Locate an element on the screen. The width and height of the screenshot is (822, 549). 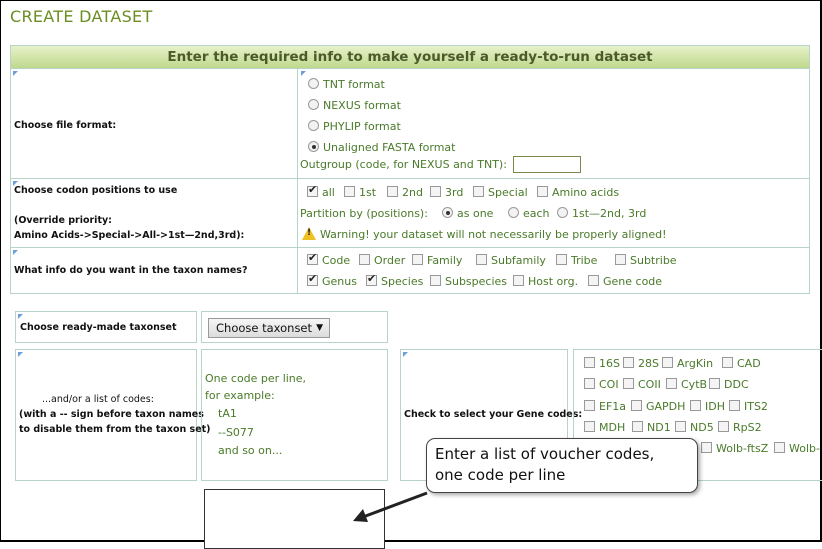
gene-gapdh: GAPDH is located at coordinates (658, 406).